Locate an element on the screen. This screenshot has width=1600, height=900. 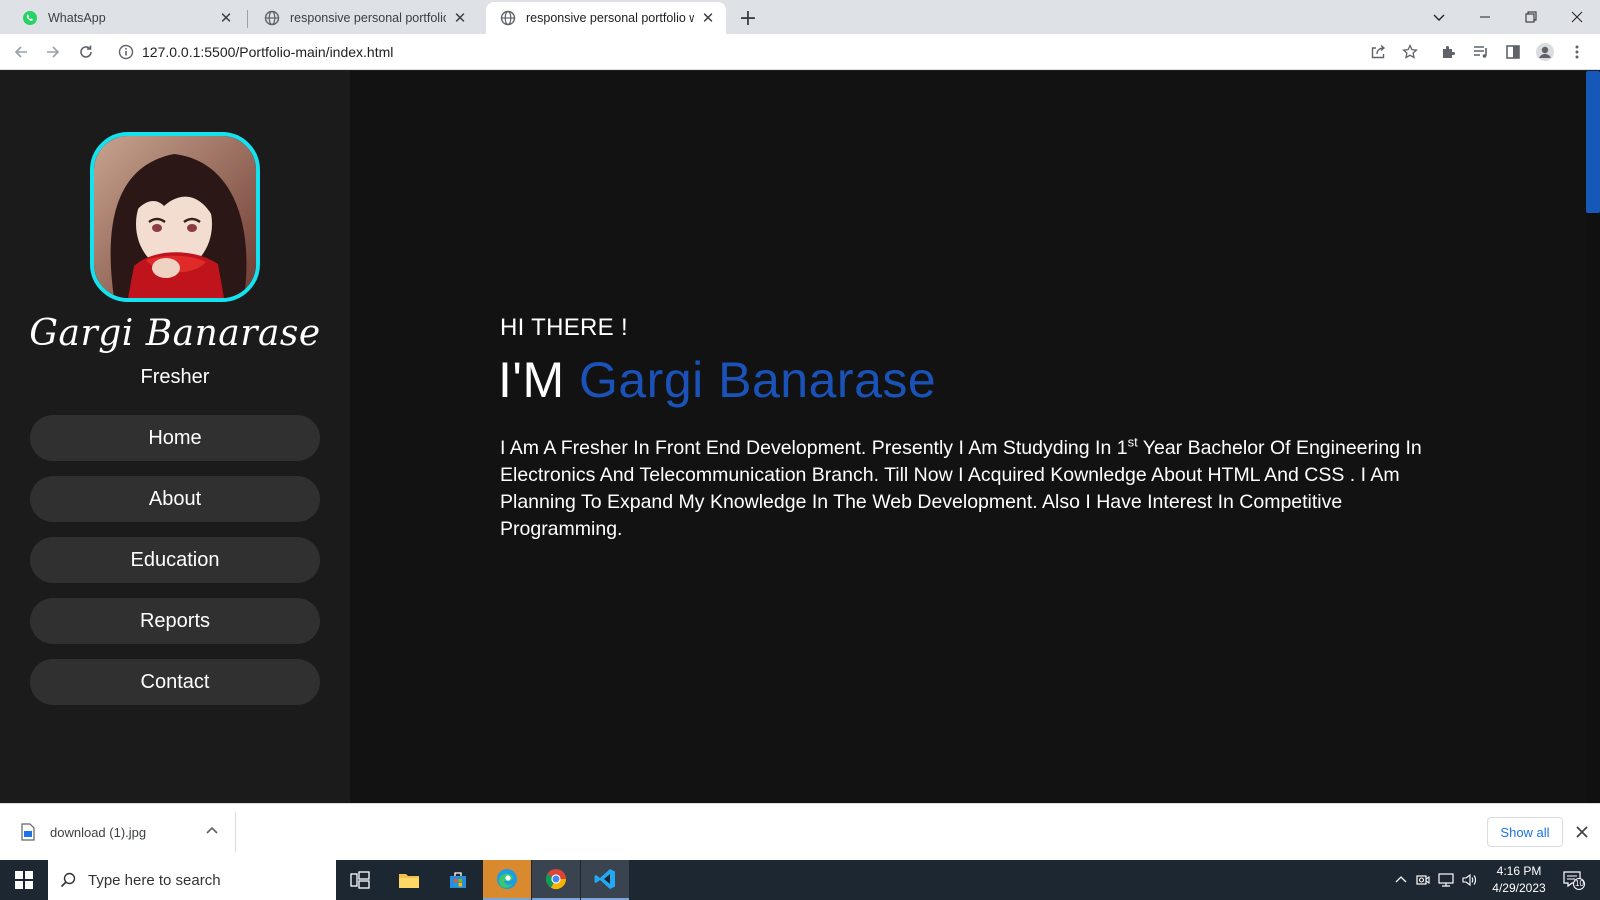
file-explorer-button is located at coordinates (409, 880).